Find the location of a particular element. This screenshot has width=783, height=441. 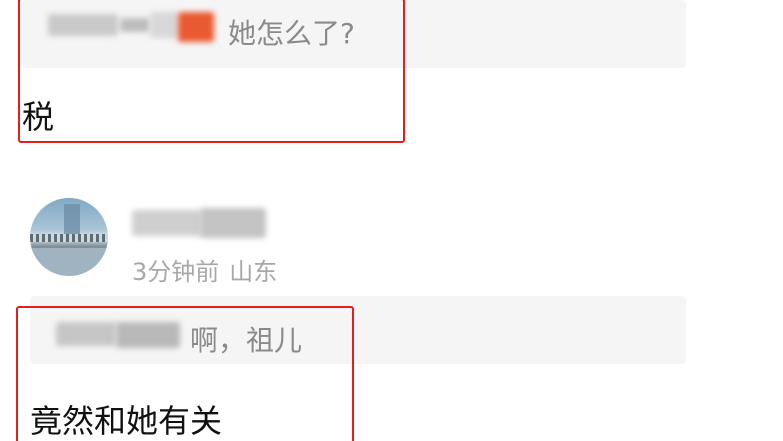

comment-time: 3分钟前 is located at coordinates (176, 272).